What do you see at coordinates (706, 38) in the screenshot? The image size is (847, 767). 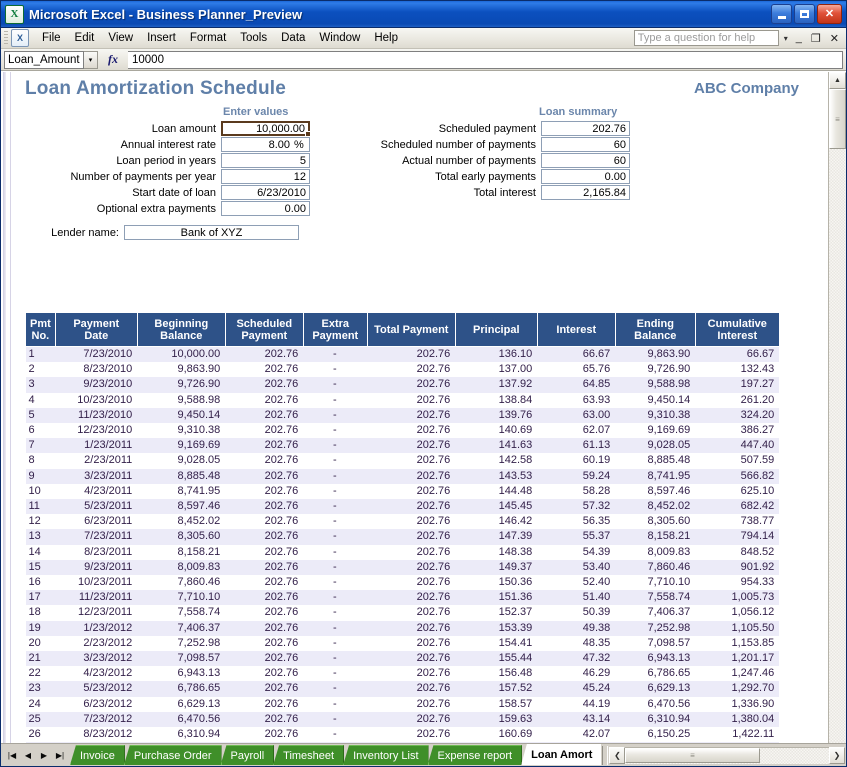 I see `ask-a-question-input: Type a question for help` at bounding box center [706, 38].